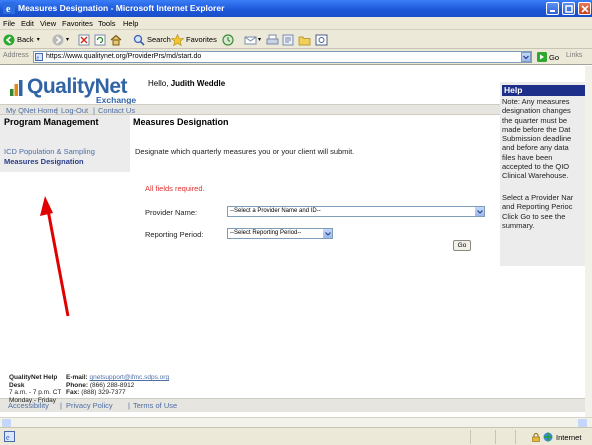  I want to click on mail-dropdown-icon: ▾, so click(259, 39).